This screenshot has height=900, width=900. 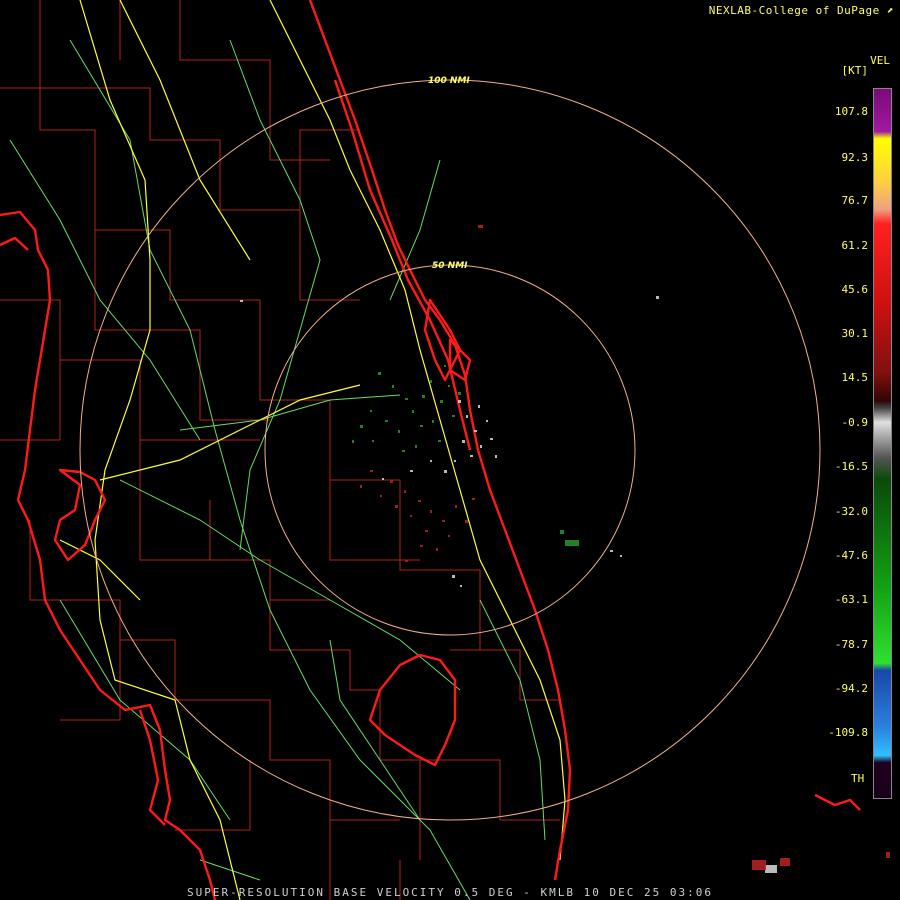 What do you see at coordinates (855, 289) in the screenshot?
I see `colorbar-tick: 45.6` at bounding box center [855, 289].